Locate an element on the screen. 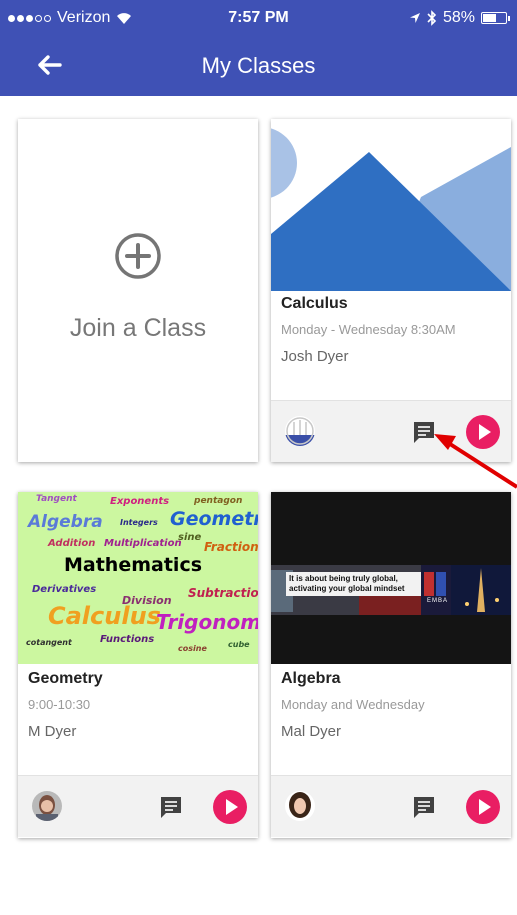 This screenshot has width=517, height=915. app-bar: My Classes is located at coordinates (258, 65).